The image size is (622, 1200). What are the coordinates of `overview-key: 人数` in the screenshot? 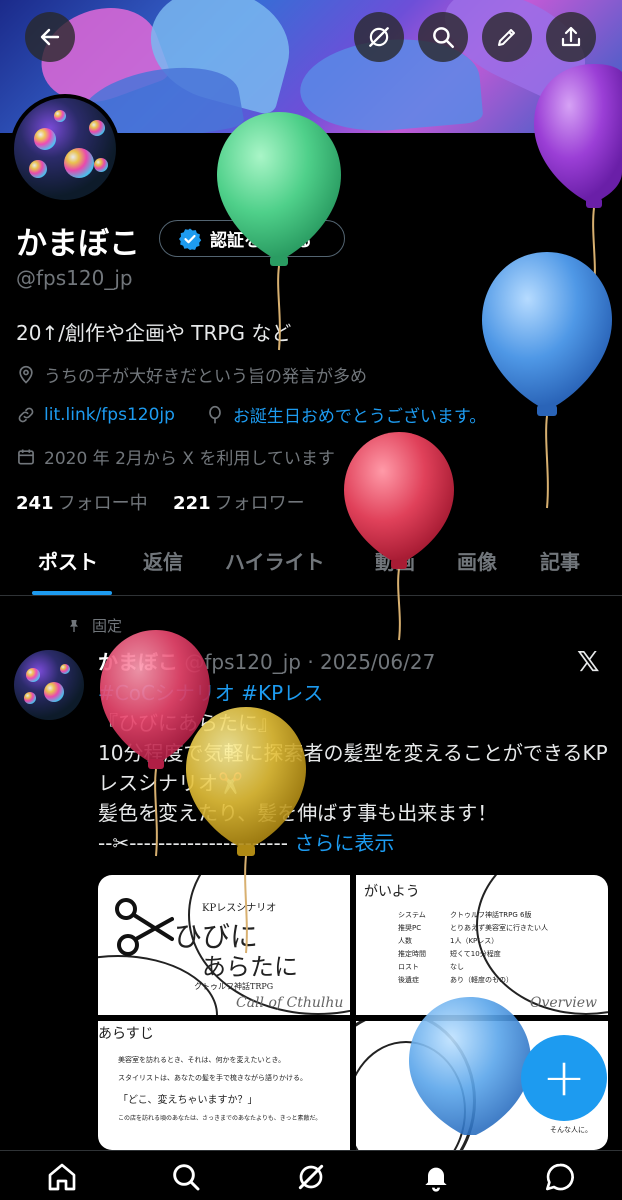 It's located at (405, 941).